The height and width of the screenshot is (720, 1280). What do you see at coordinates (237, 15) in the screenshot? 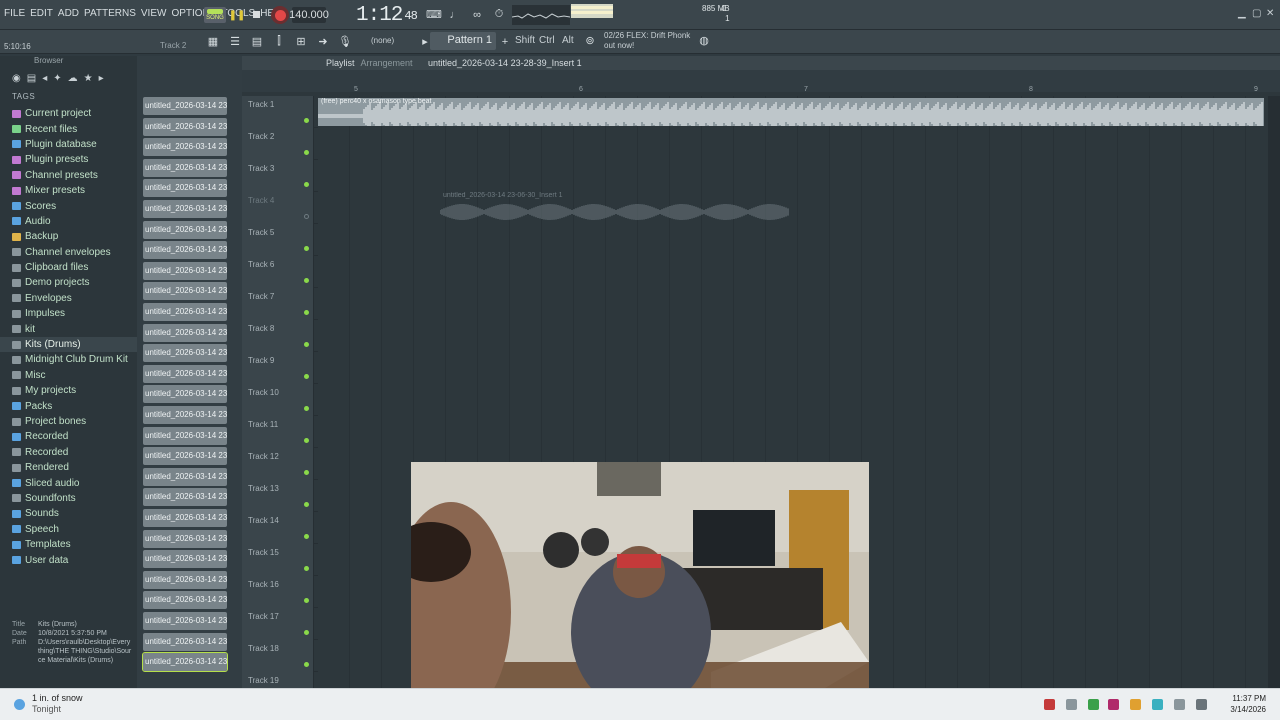
I see `pause-button: ❚❚` at bounding box center [237, 15].